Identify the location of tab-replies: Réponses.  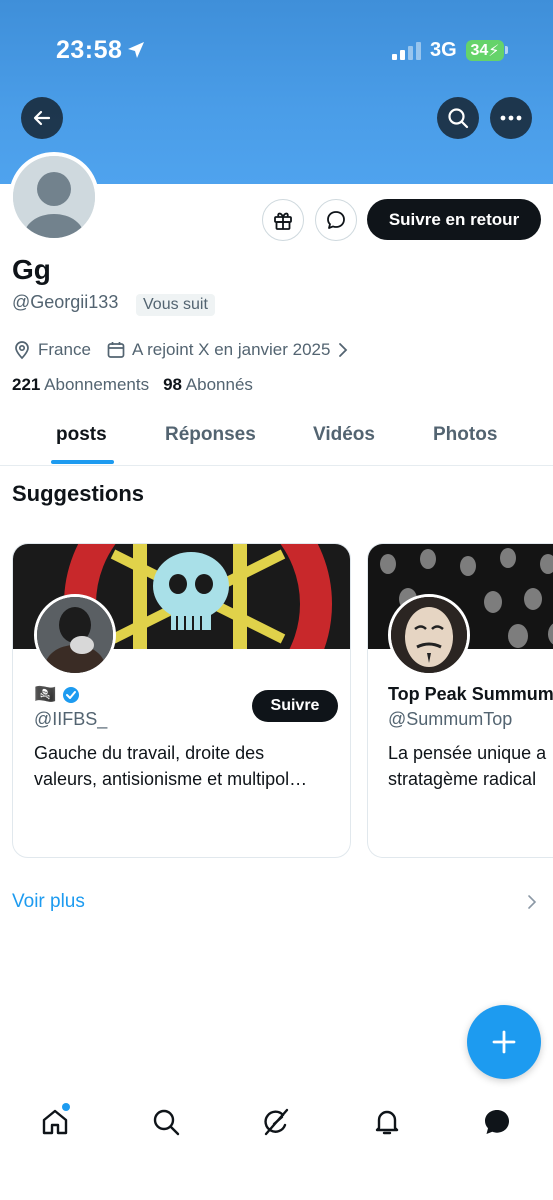
(210, 435).